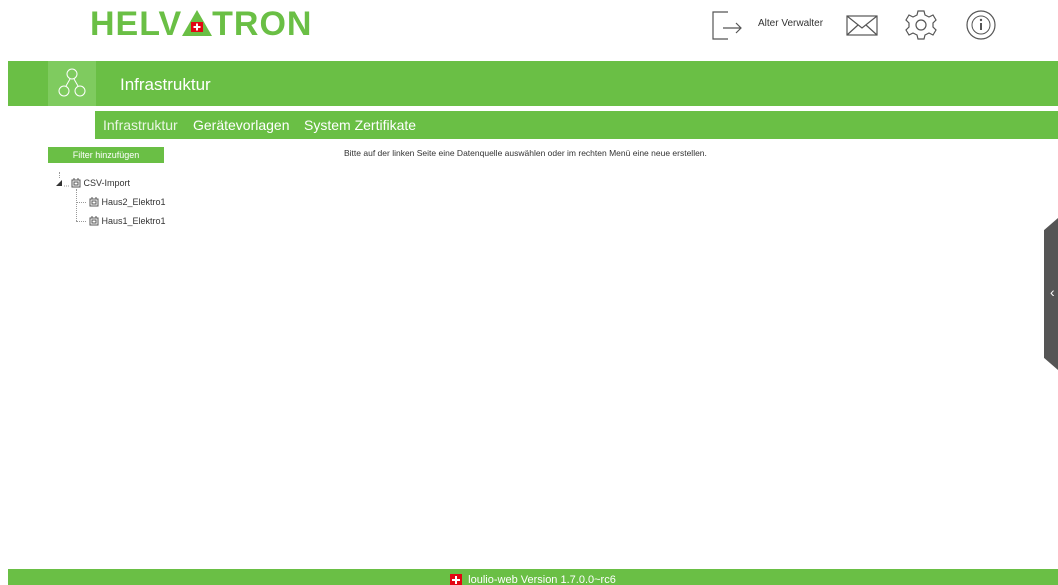  What do you see at coordinates (197, 23) in the screenshot?
I see `logo-a-flag-icon` at bounding box center [197, 23].